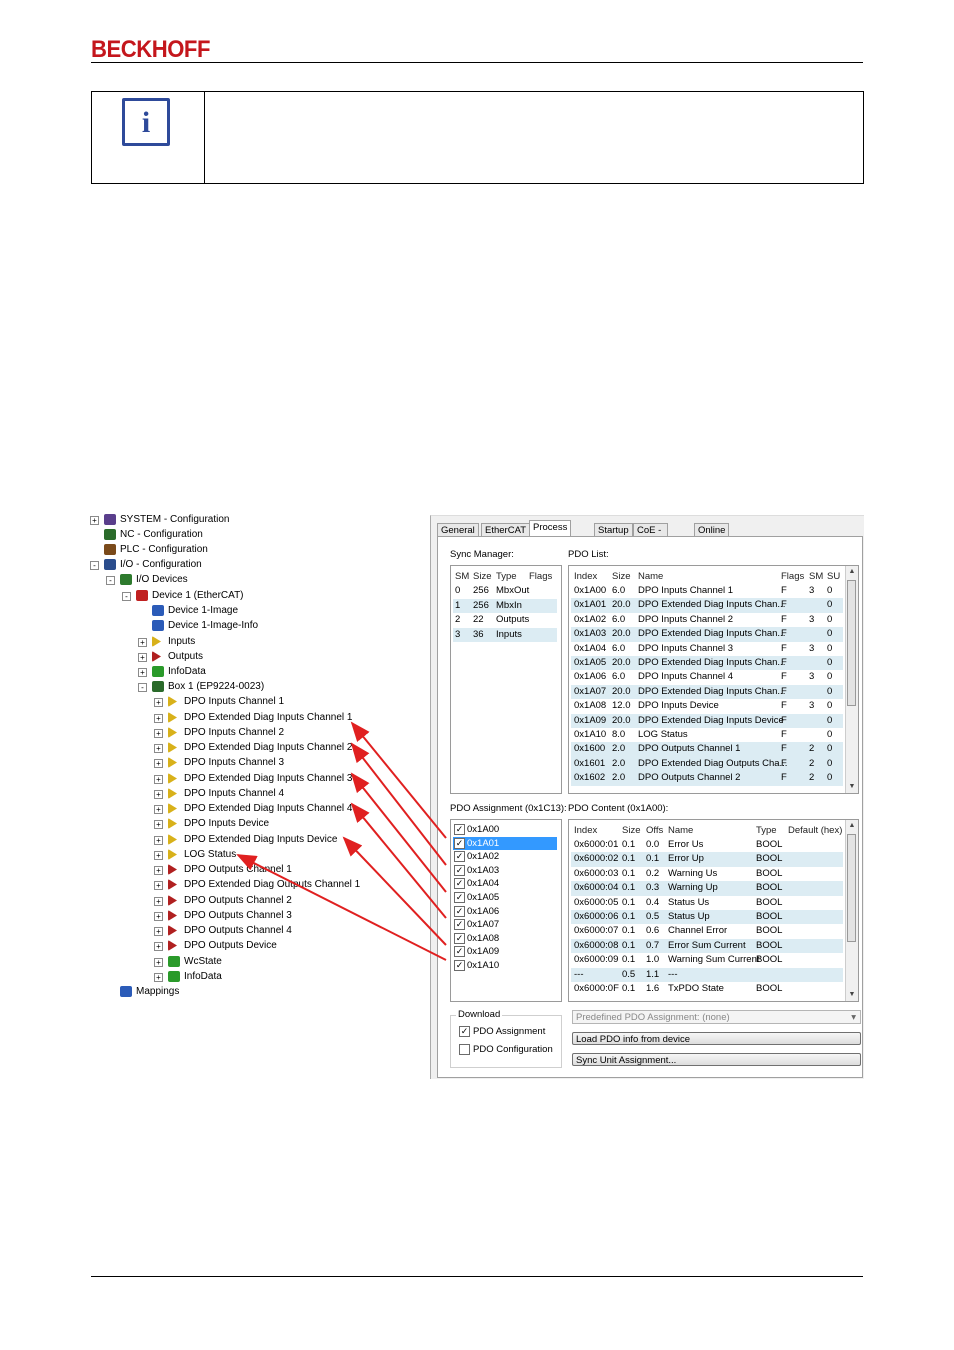 The width and height of the screenshot is (954, 1350). I want to click on annotation-arrows, so click(341, 841).